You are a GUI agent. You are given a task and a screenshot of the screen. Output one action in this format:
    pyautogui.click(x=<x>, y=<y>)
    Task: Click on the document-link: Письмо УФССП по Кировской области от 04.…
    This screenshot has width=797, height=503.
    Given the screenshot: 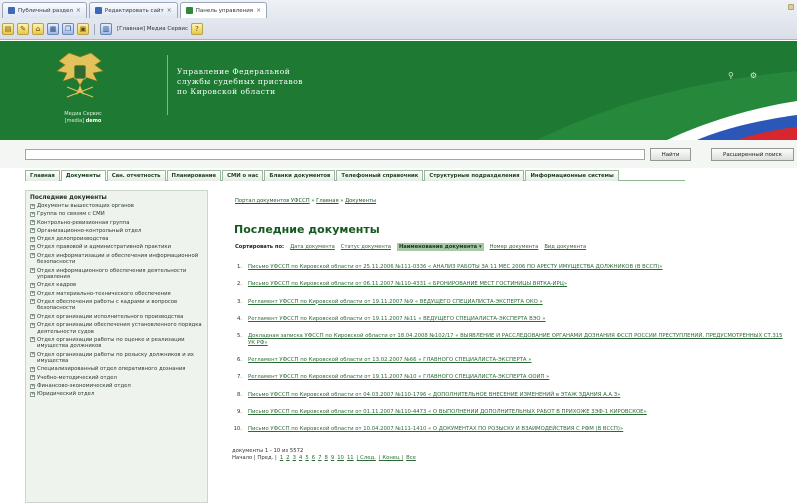 What is the action you would take?
    pyautogui.click(x=434, y=395)
    